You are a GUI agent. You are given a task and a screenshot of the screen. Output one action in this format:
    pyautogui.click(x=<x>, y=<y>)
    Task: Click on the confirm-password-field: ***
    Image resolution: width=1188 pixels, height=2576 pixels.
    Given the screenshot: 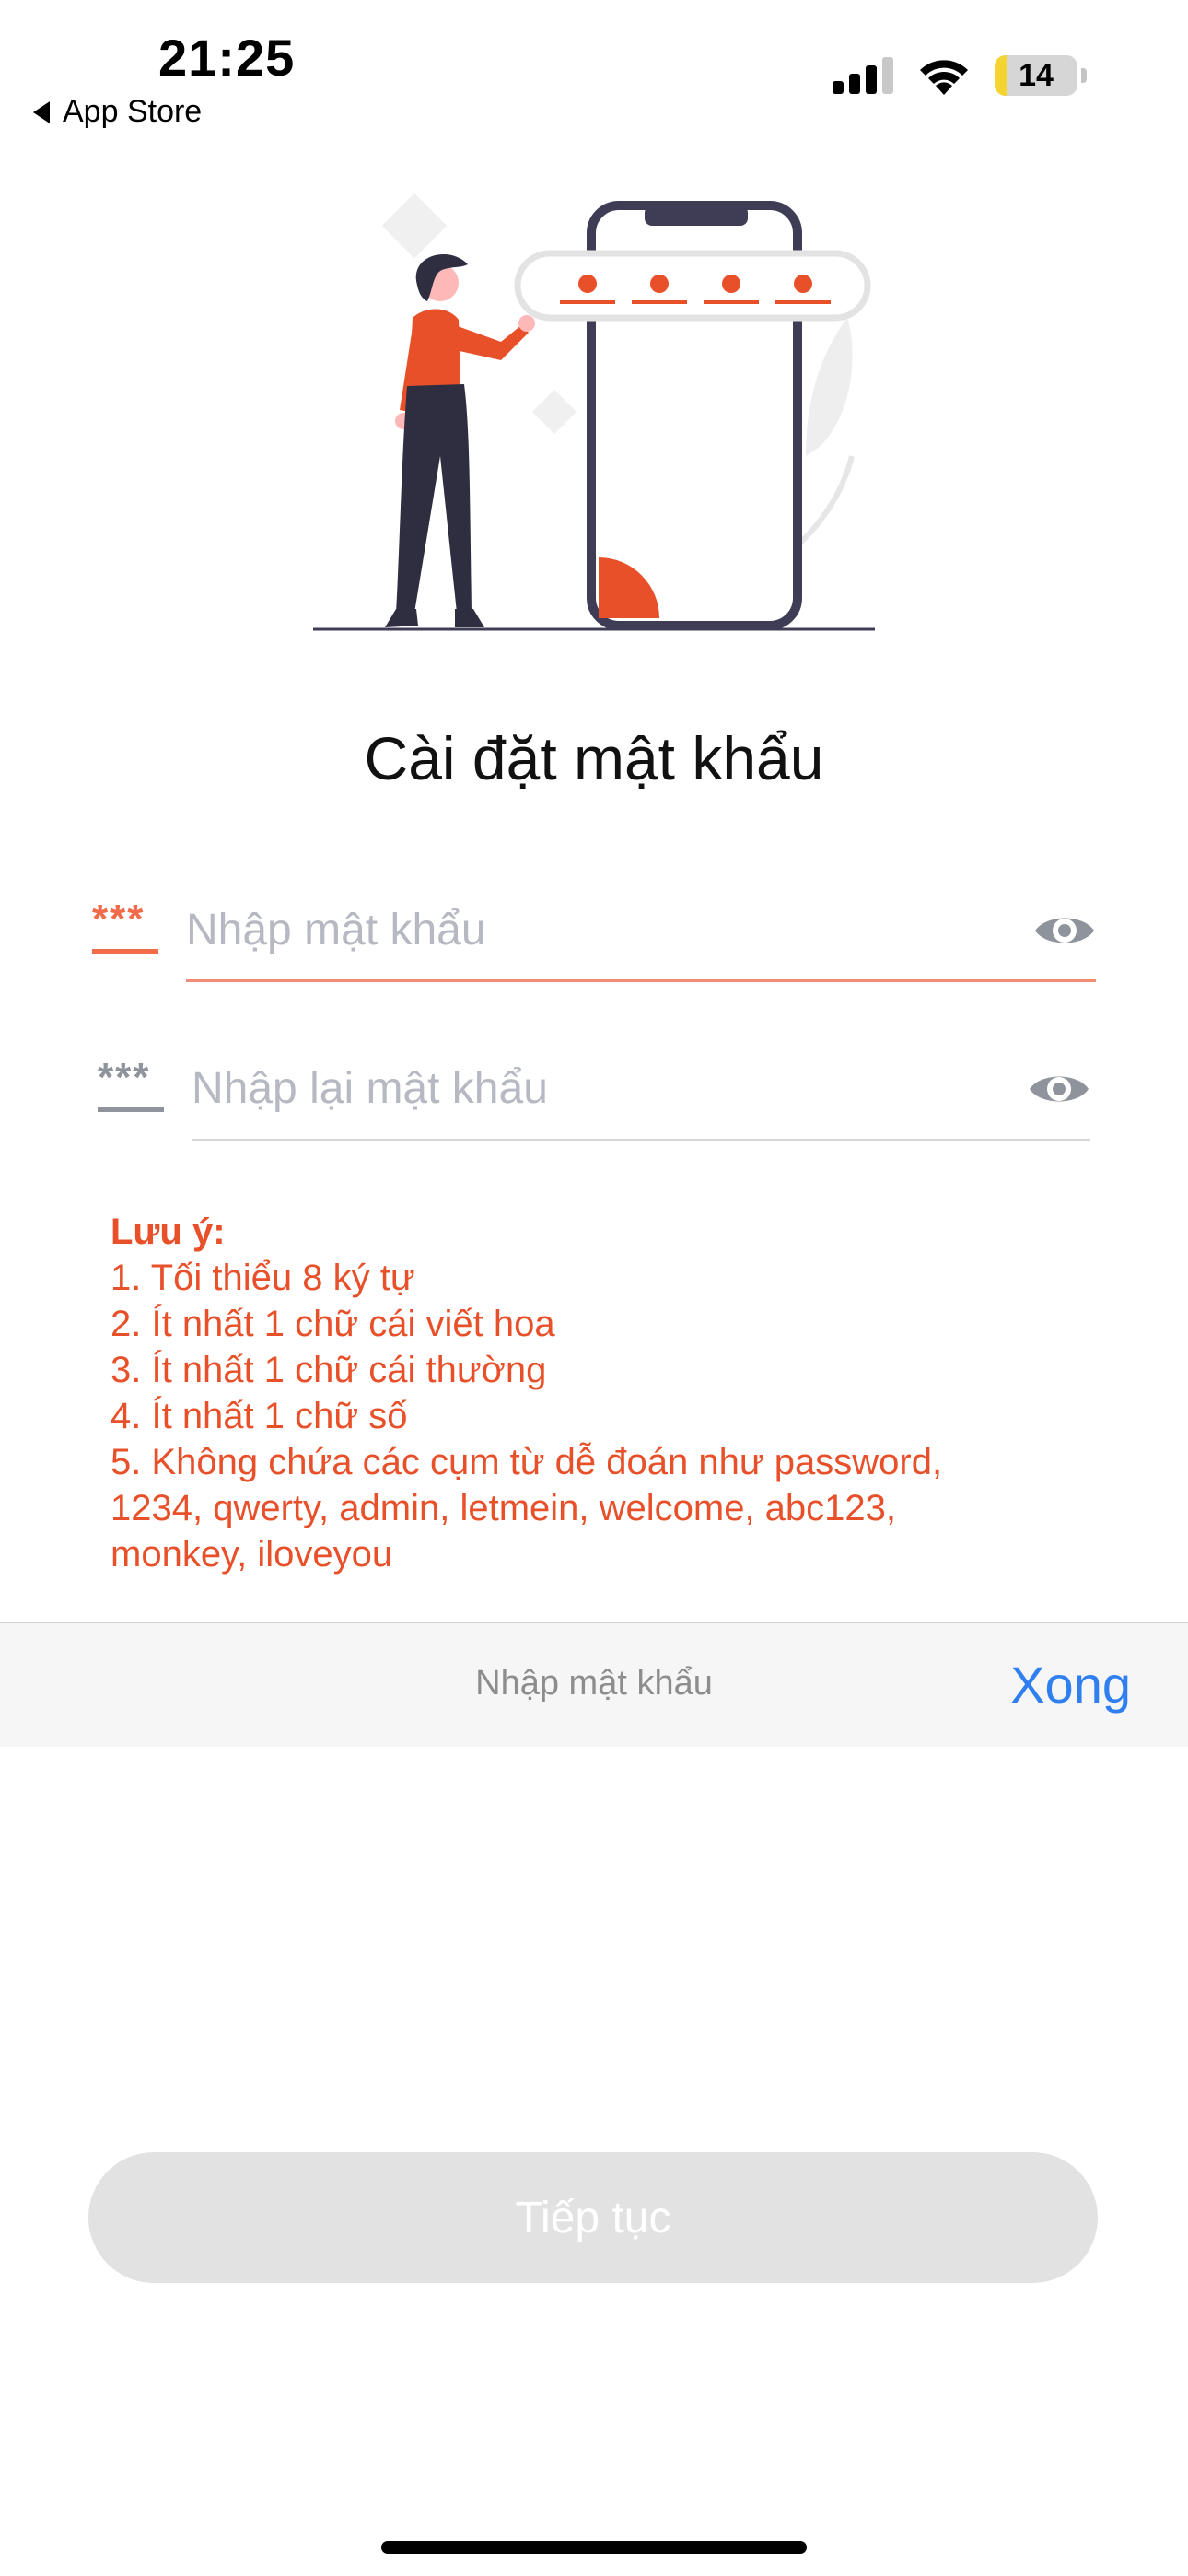 What is the action you would take?
    pyautogui.click(x=594, y=1090)
    